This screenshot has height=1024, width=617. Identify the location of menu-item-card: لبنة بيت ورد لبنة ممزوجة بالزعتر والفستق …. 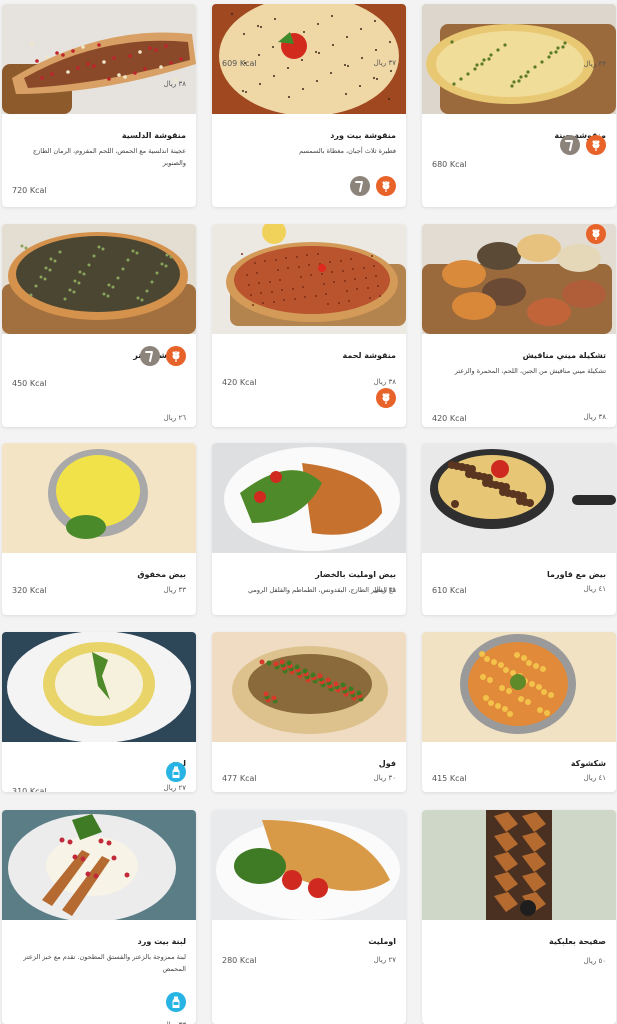
(99, 917).